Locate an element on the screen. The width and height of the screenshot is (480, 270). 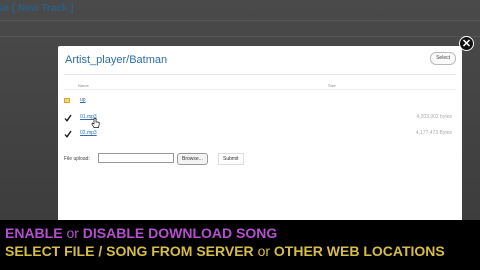
new-track-link: [ New Track ] is located at coordinates (43, 8).